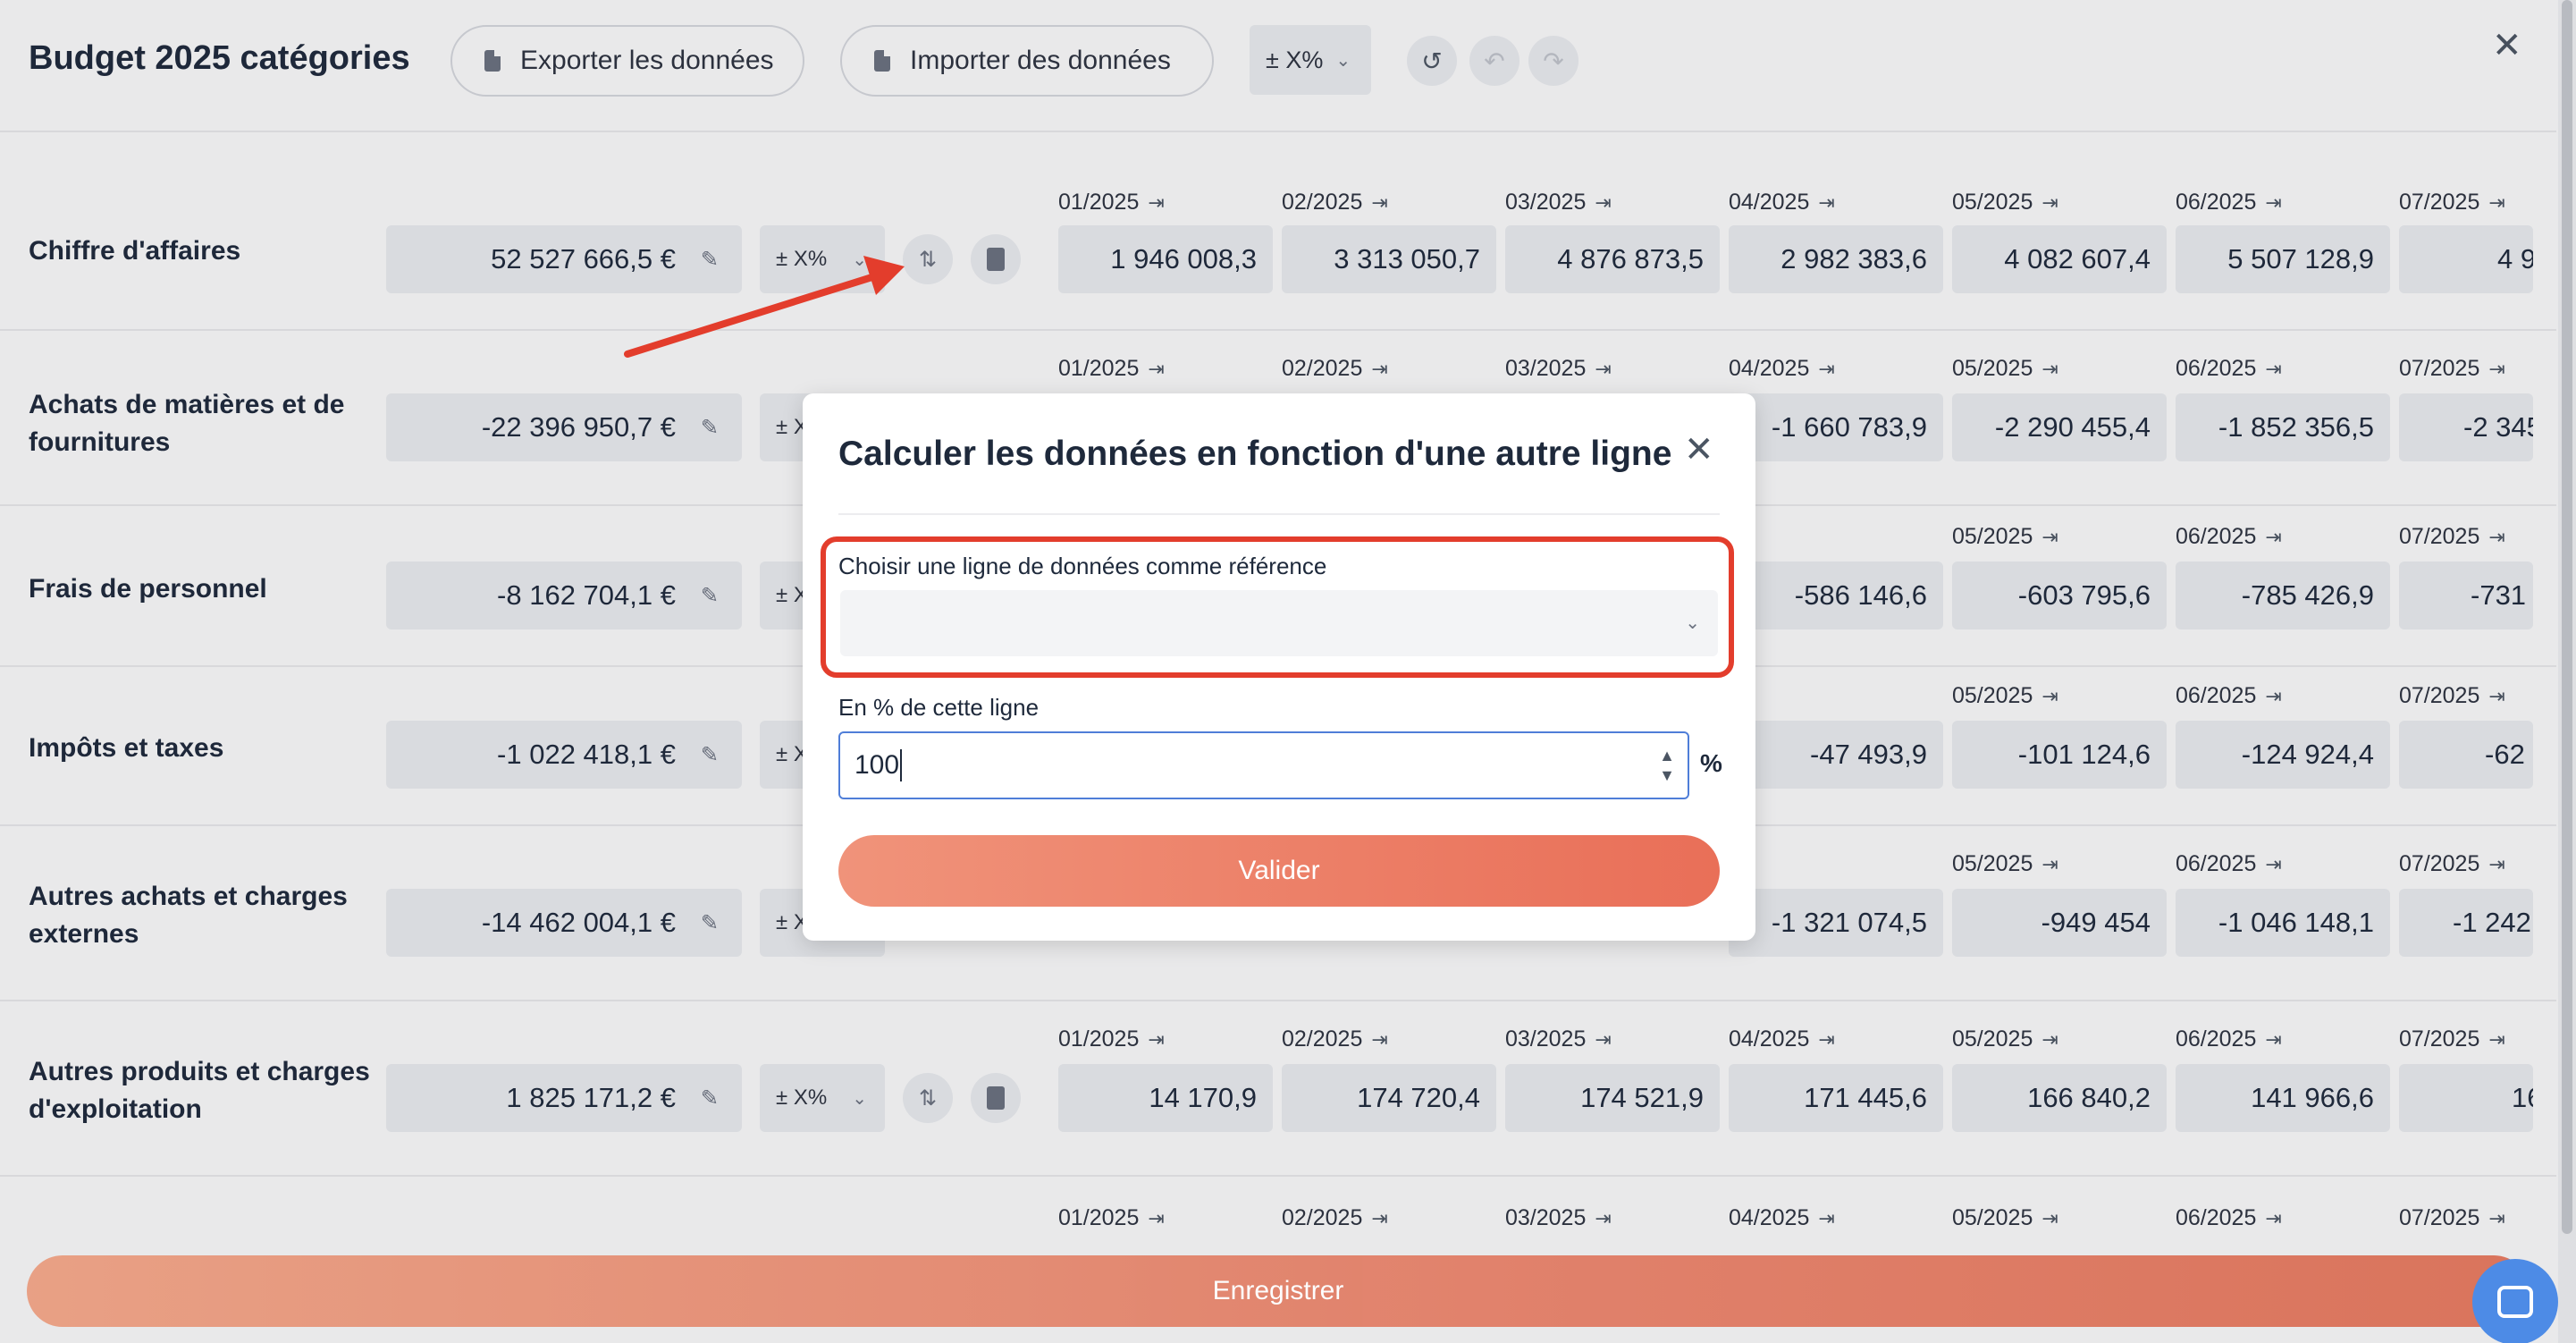  Describe the element at coordinates (1263, 765) in the screenshot. I see `percent-input: 100 ▲ ▼` at that location.